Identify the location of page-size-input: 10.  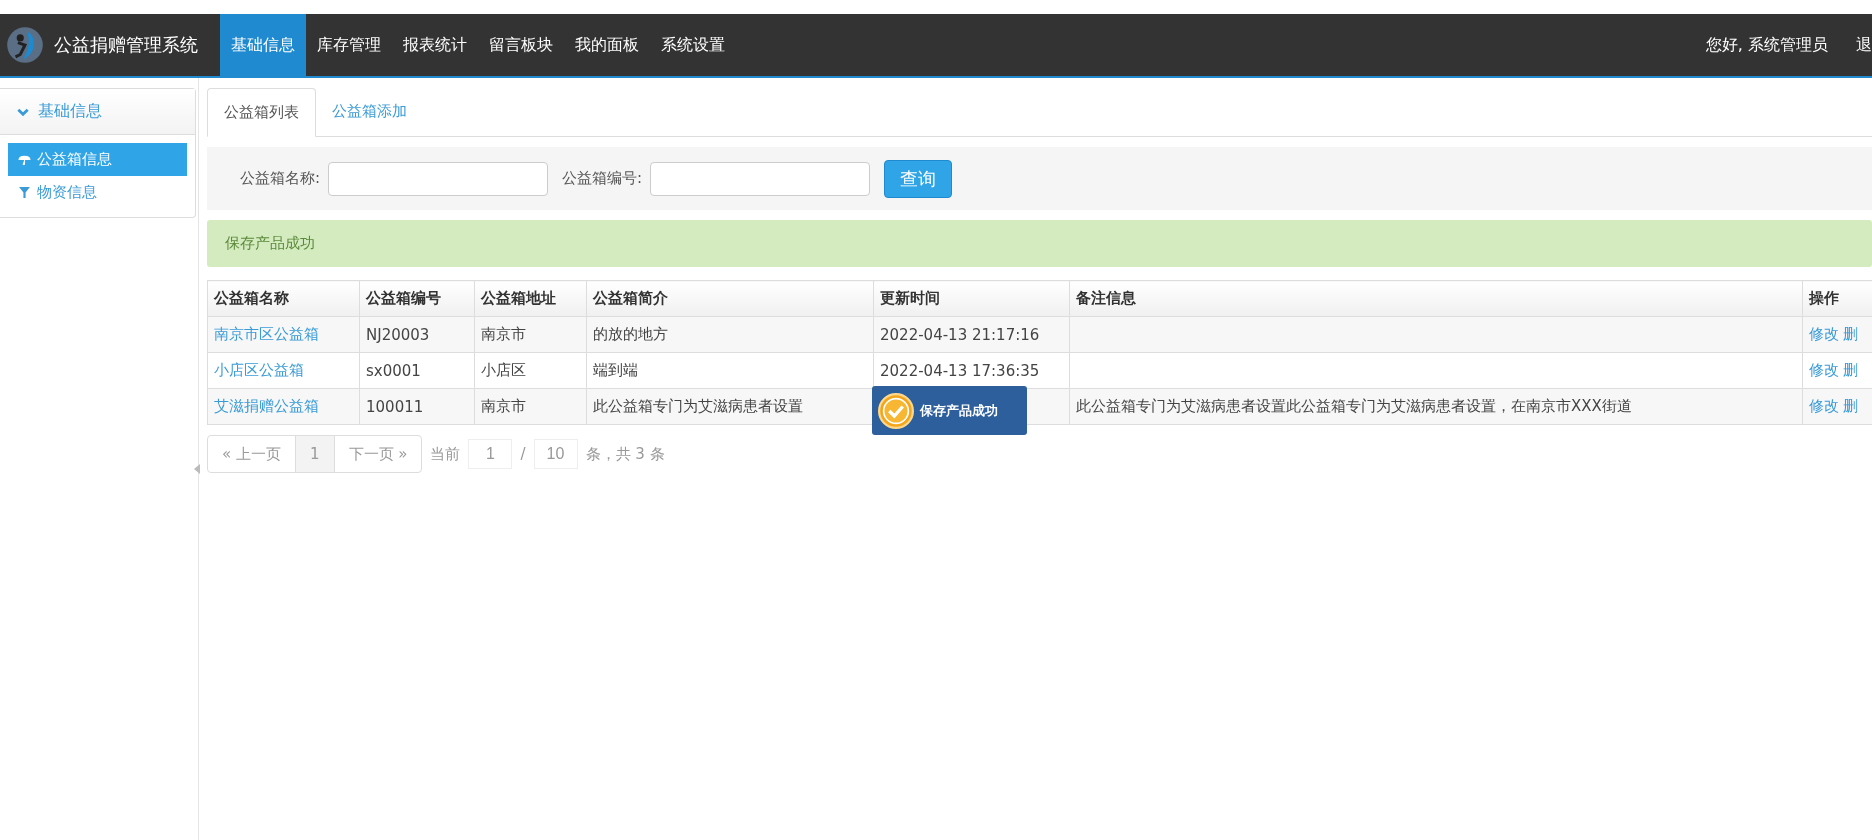
(555, 454).